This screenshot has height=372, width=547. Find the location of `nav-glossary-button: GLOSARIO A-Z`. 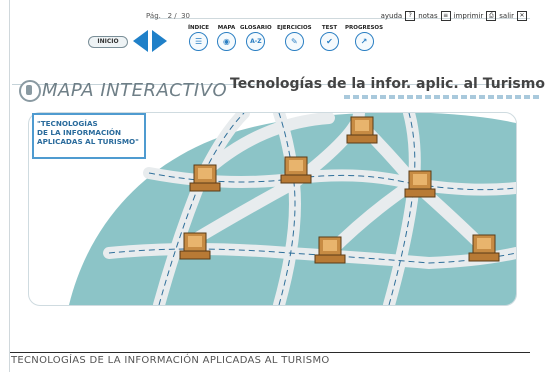

nav-glossary-button: GLOSARIO A-Z is located at coordinates (256, 38).